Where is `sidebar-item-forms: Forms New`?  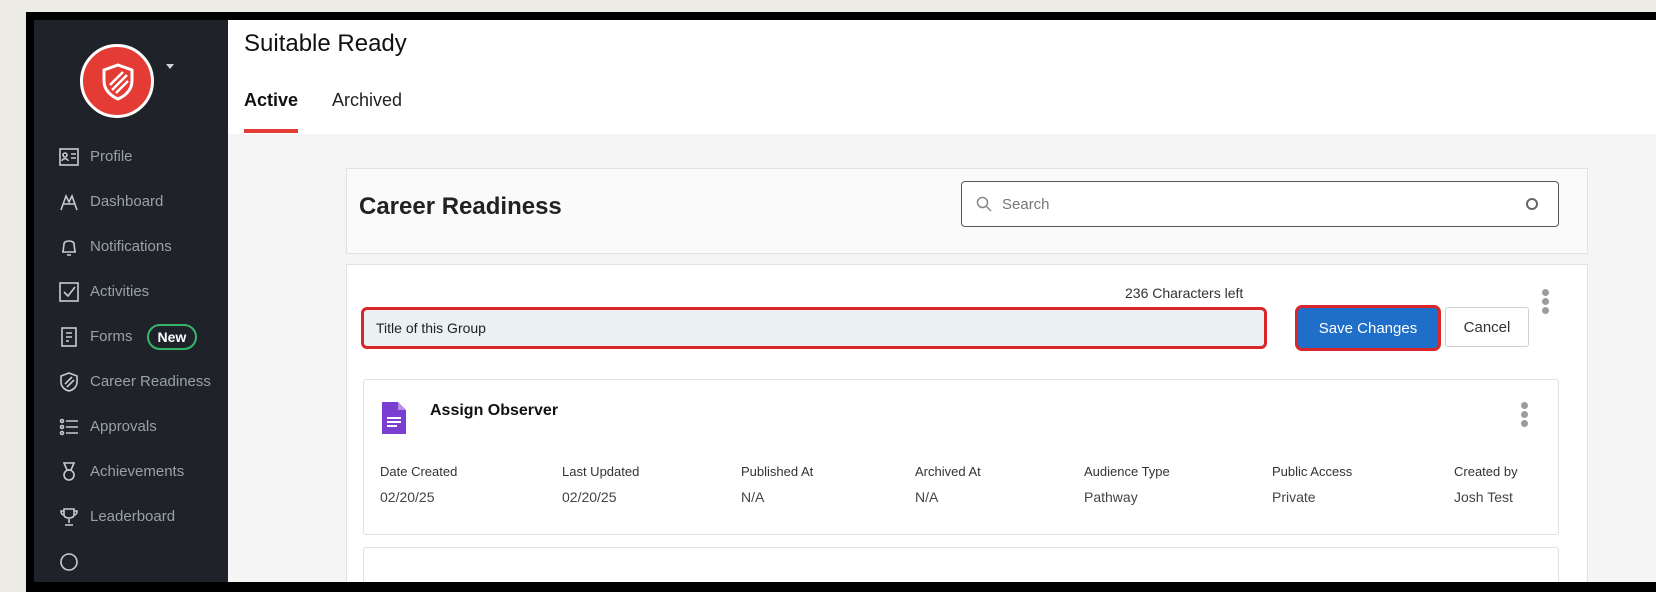 sidebar-item-forms: Forms New is located at coordinates (131, 336).